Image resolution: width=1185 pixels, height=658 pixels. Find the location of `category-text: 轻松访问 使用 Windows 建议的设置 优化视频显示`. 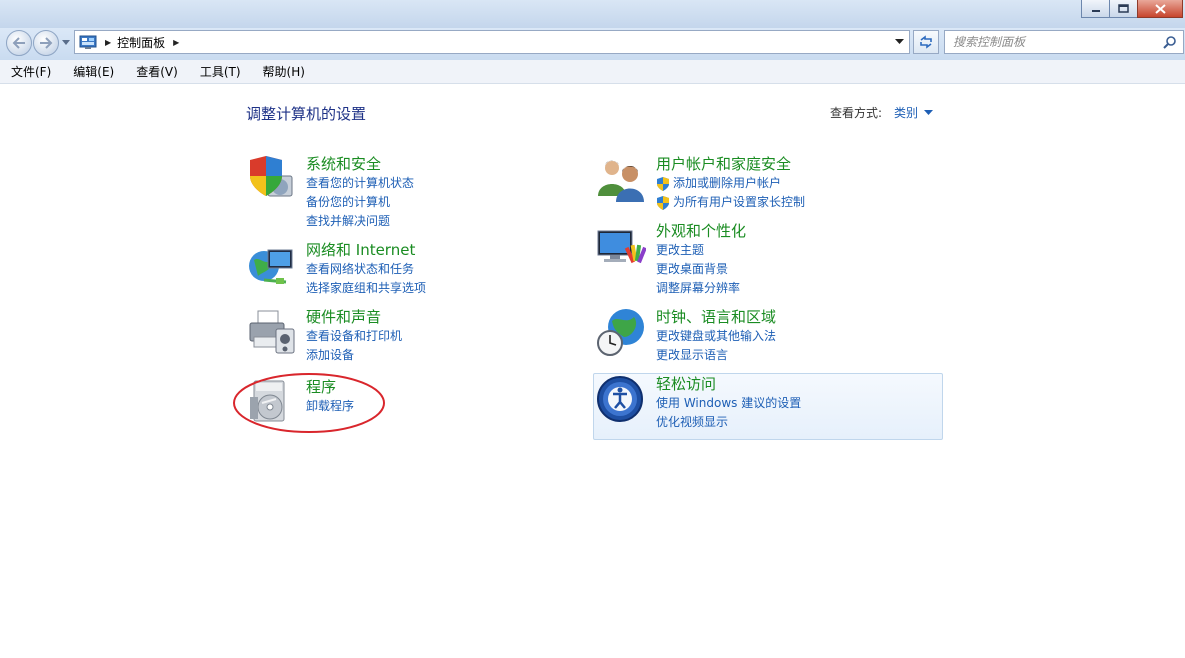

category-text: 轻松访问 使用 Windows 建议的设置 优化视频显示 is located at coordinates (728, 403).